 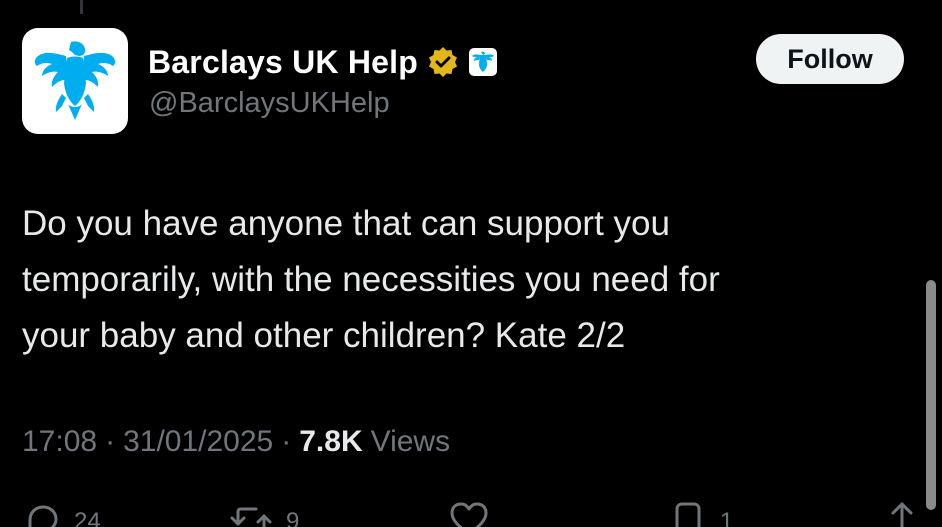 I want to click on tweet-text-line: Do you have anyone that can support you, so click(x=346, y=223).